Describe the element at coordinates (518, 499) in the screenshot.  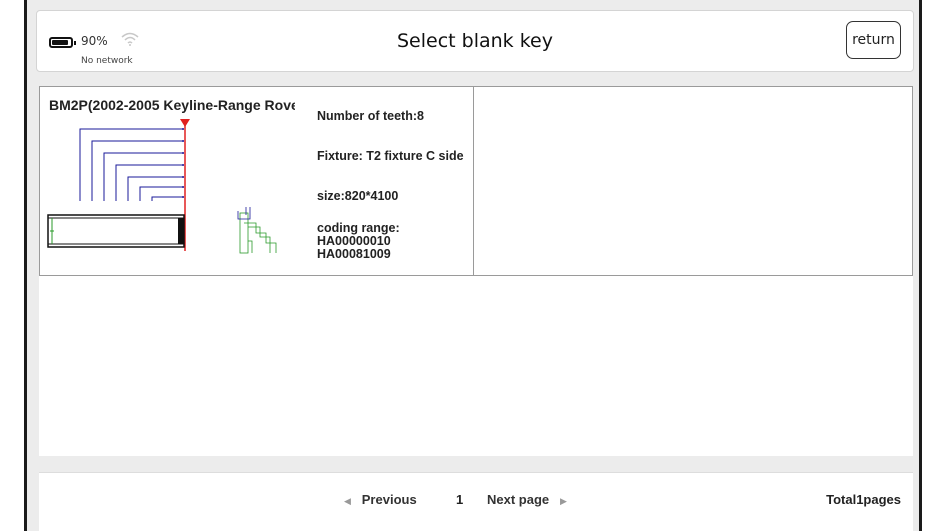
I see `next-label: Next page` at that location.